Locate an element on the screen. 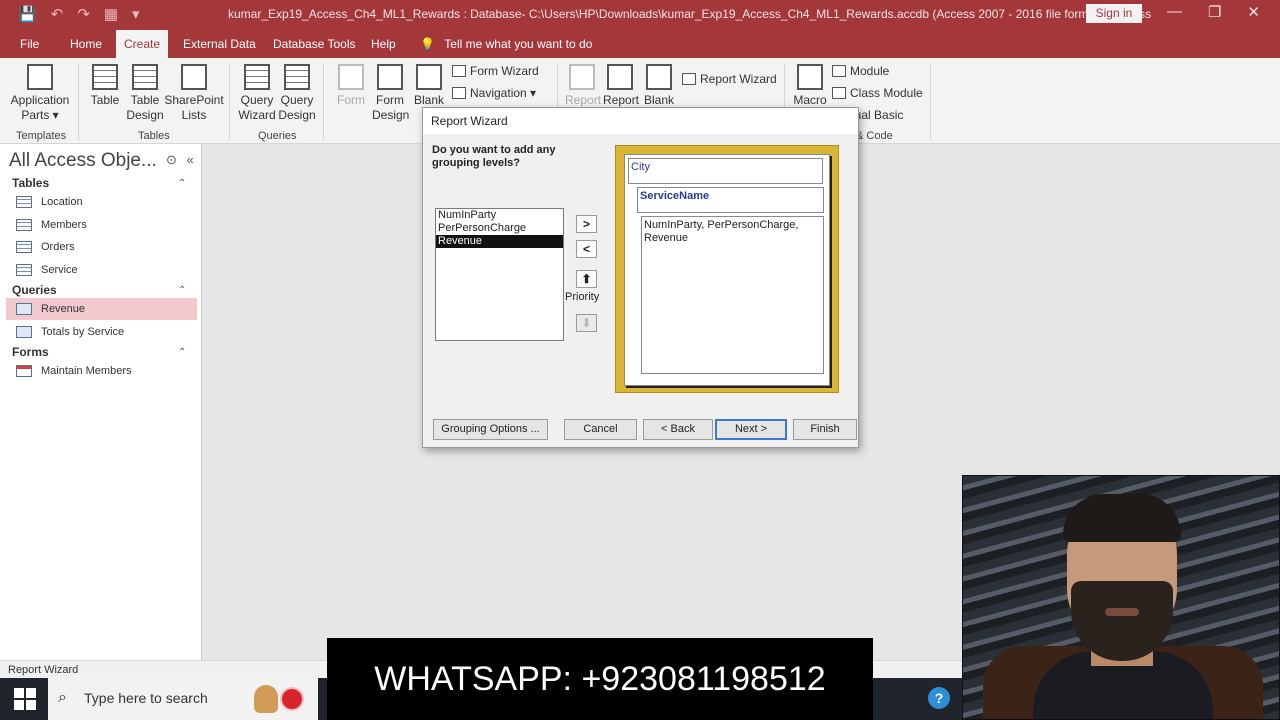  nav-item-service: Service is located at coordinates (101, 270).